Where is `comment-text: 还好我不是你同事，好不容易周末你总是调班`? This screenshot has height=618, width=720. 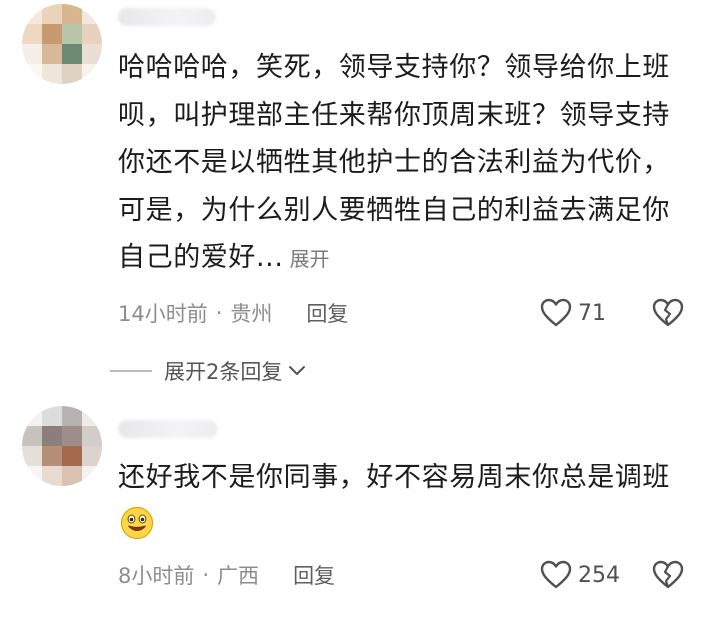
comment-text: 还好我不是你同事，好不容易周末你总是调班 is located at coordinates (403, 501).